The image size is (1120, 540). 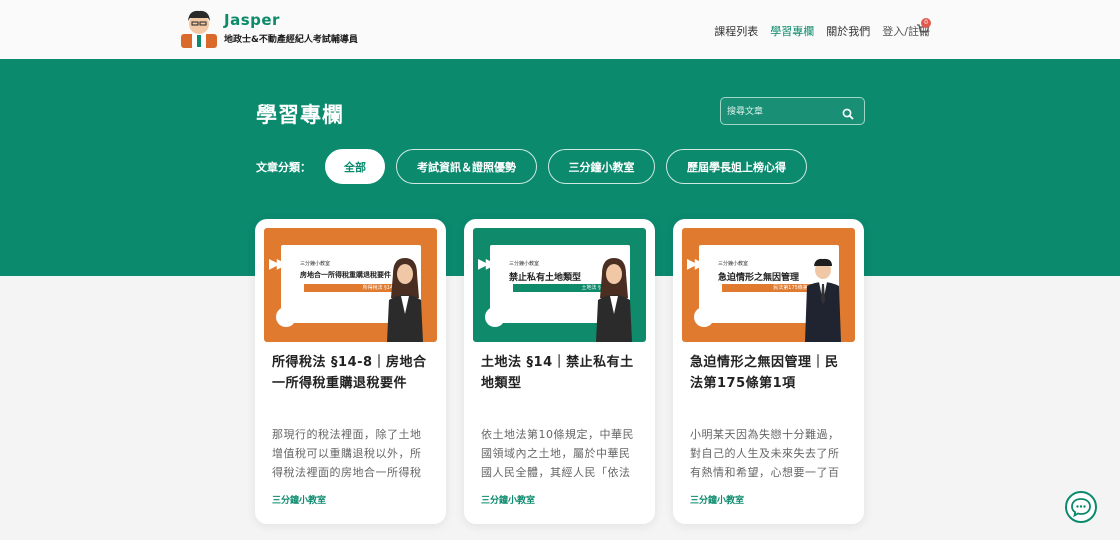 What do you see at coordinates (559, 285) in the screenshot?
I see `article-thumbnail: ▶▶▶ 三分鐘小教室 禁止私有土地類型 土地法 §14` at bounding box center [559, 285].